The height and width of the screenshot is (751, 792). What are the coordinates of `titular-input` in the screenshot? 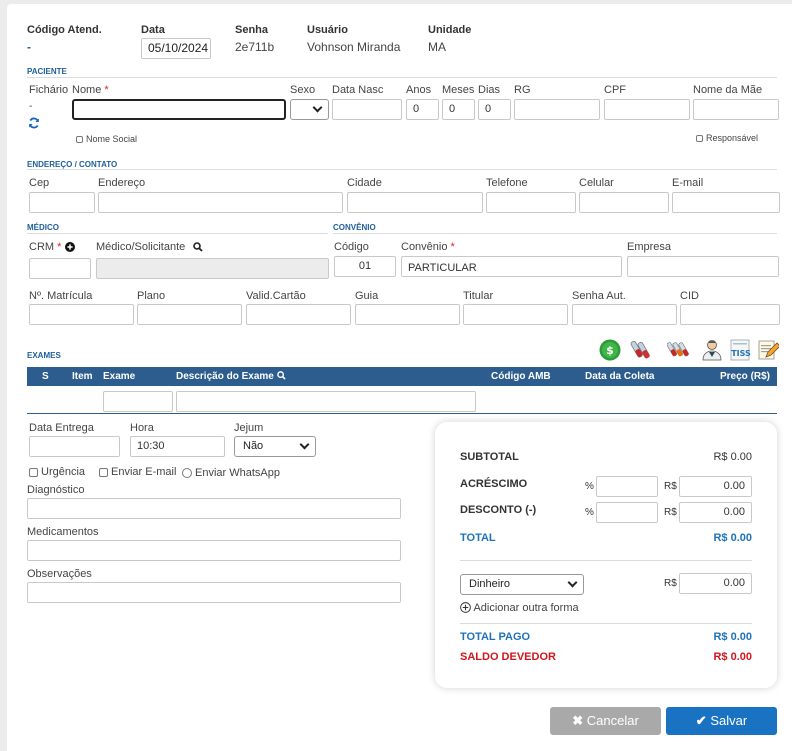 It's located at (515, 314).